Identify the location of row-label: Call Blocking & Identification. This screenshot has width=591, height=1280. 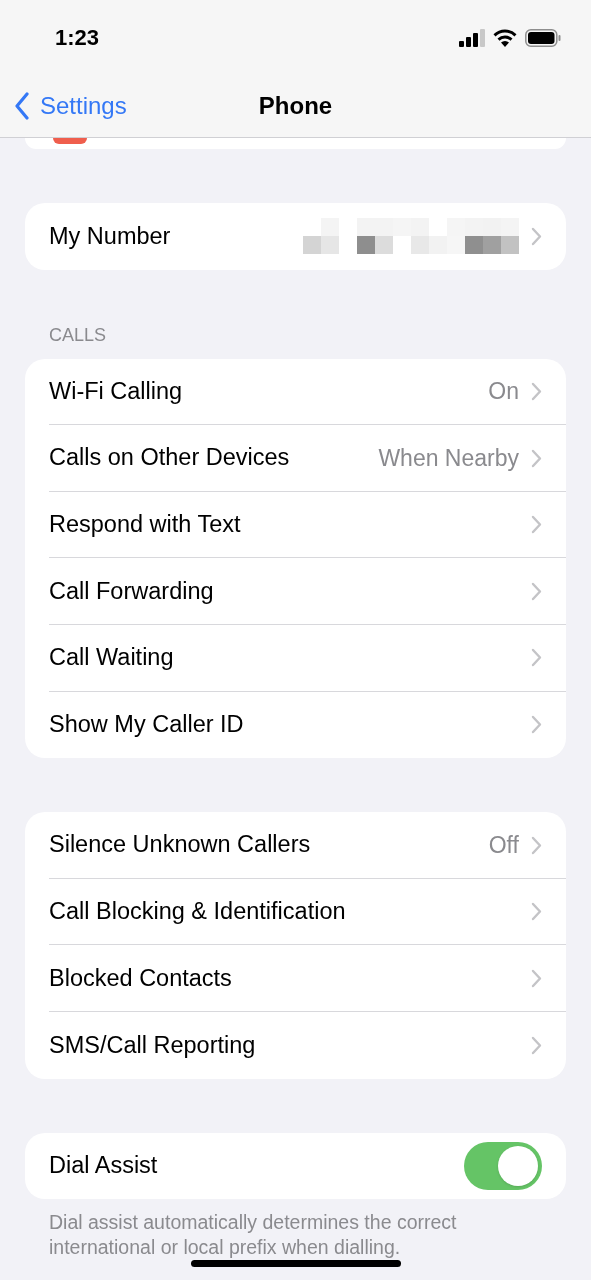
(197, 912).